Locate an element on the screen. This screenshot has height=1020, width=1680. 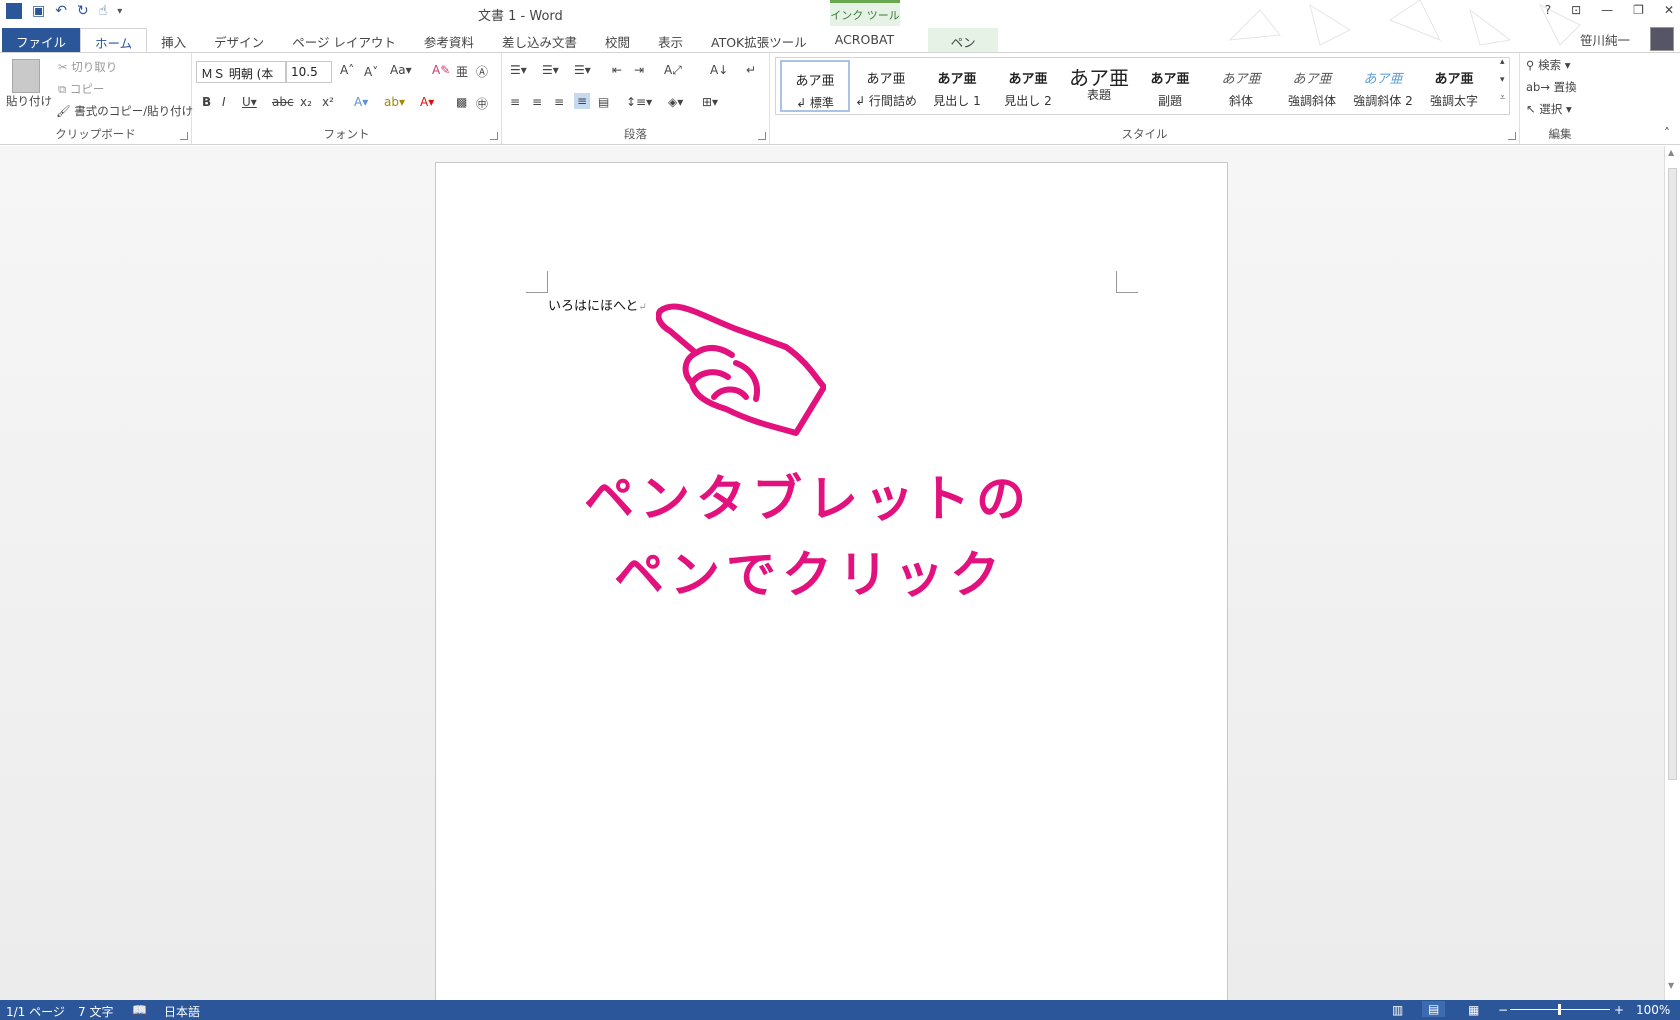
replace-button: ab→ 置換 is located at coordinates (1551, 87).